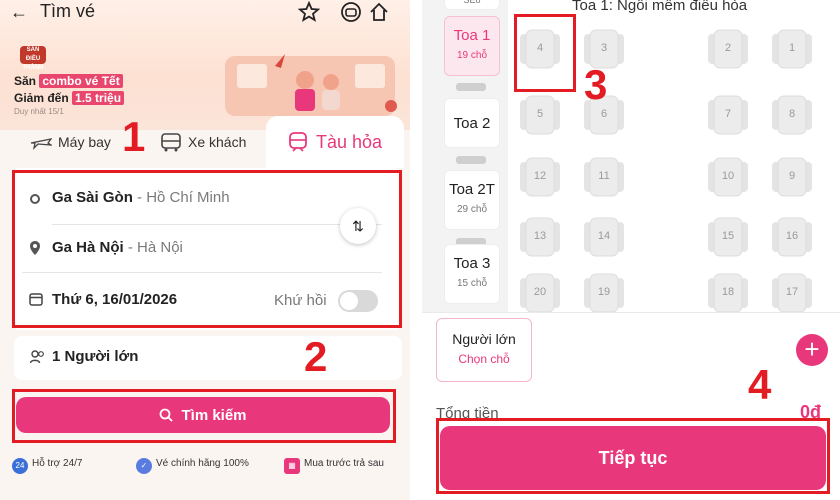  I want to click on coach-name: Toa 1, so click(472, 35).